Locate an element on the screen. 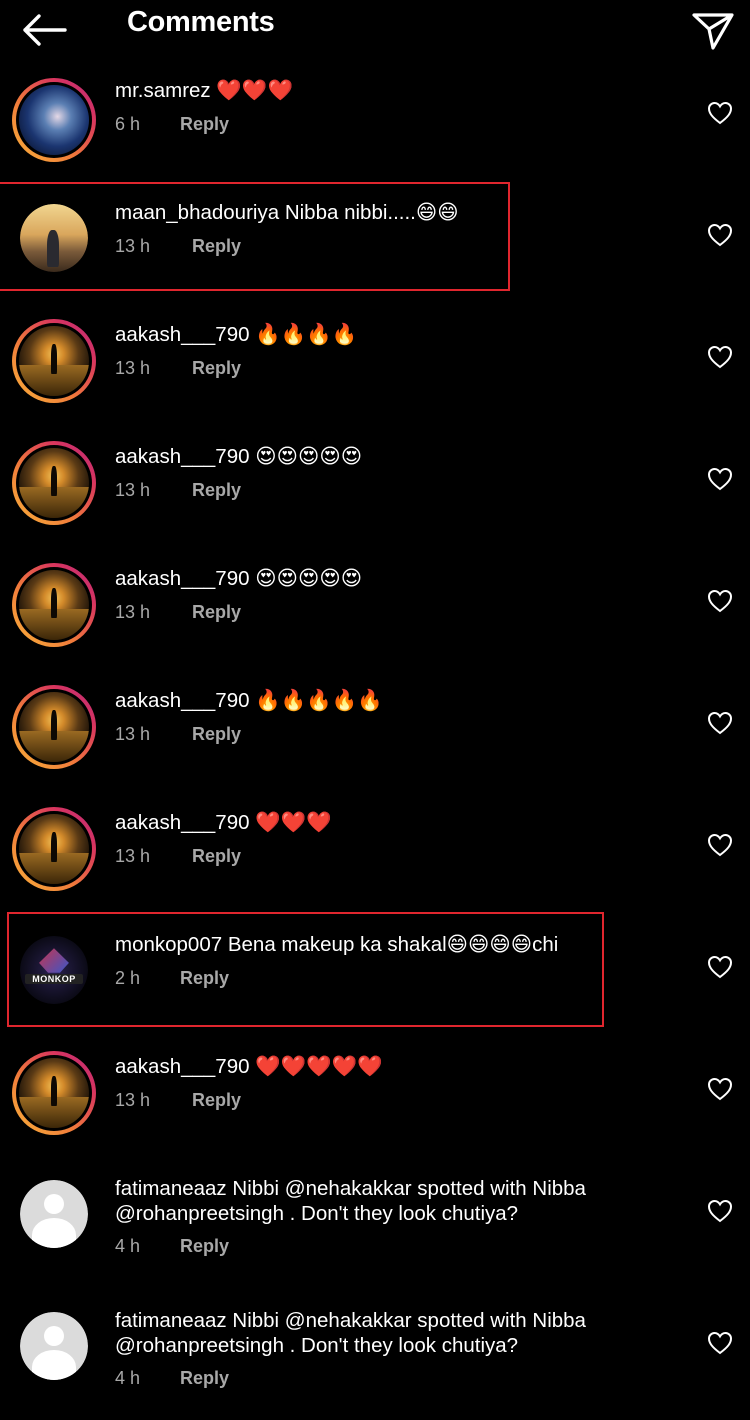  comment-username: mr.samrez is located at coordinates (163, 90).